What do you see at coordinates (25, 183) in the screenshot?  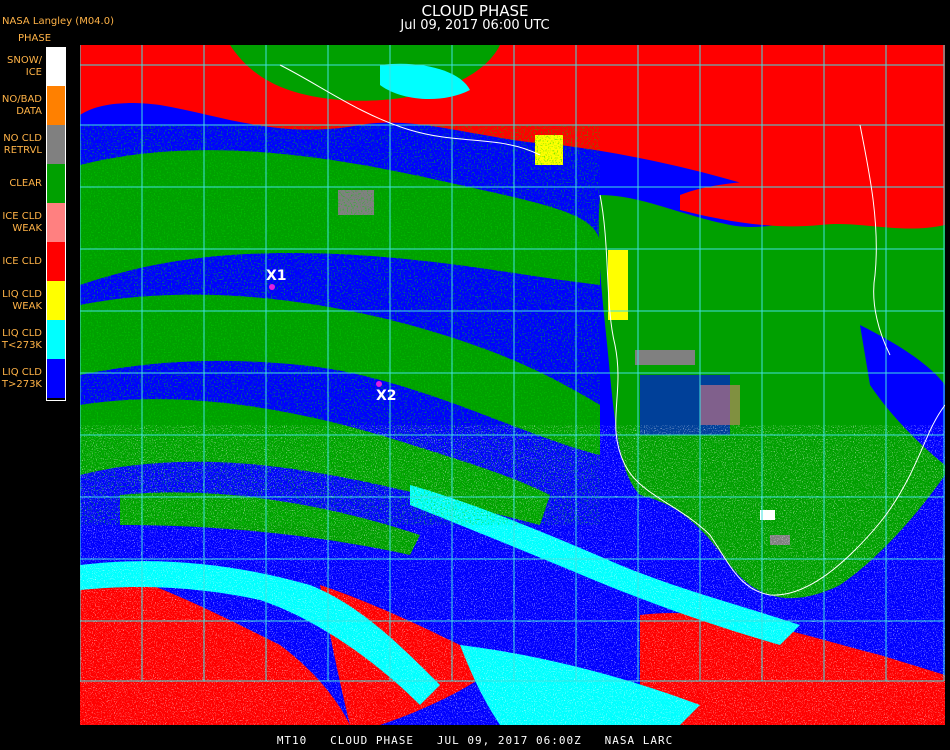 I see `legend-label-line1: CLEAR` at bounding box center [25, 183].